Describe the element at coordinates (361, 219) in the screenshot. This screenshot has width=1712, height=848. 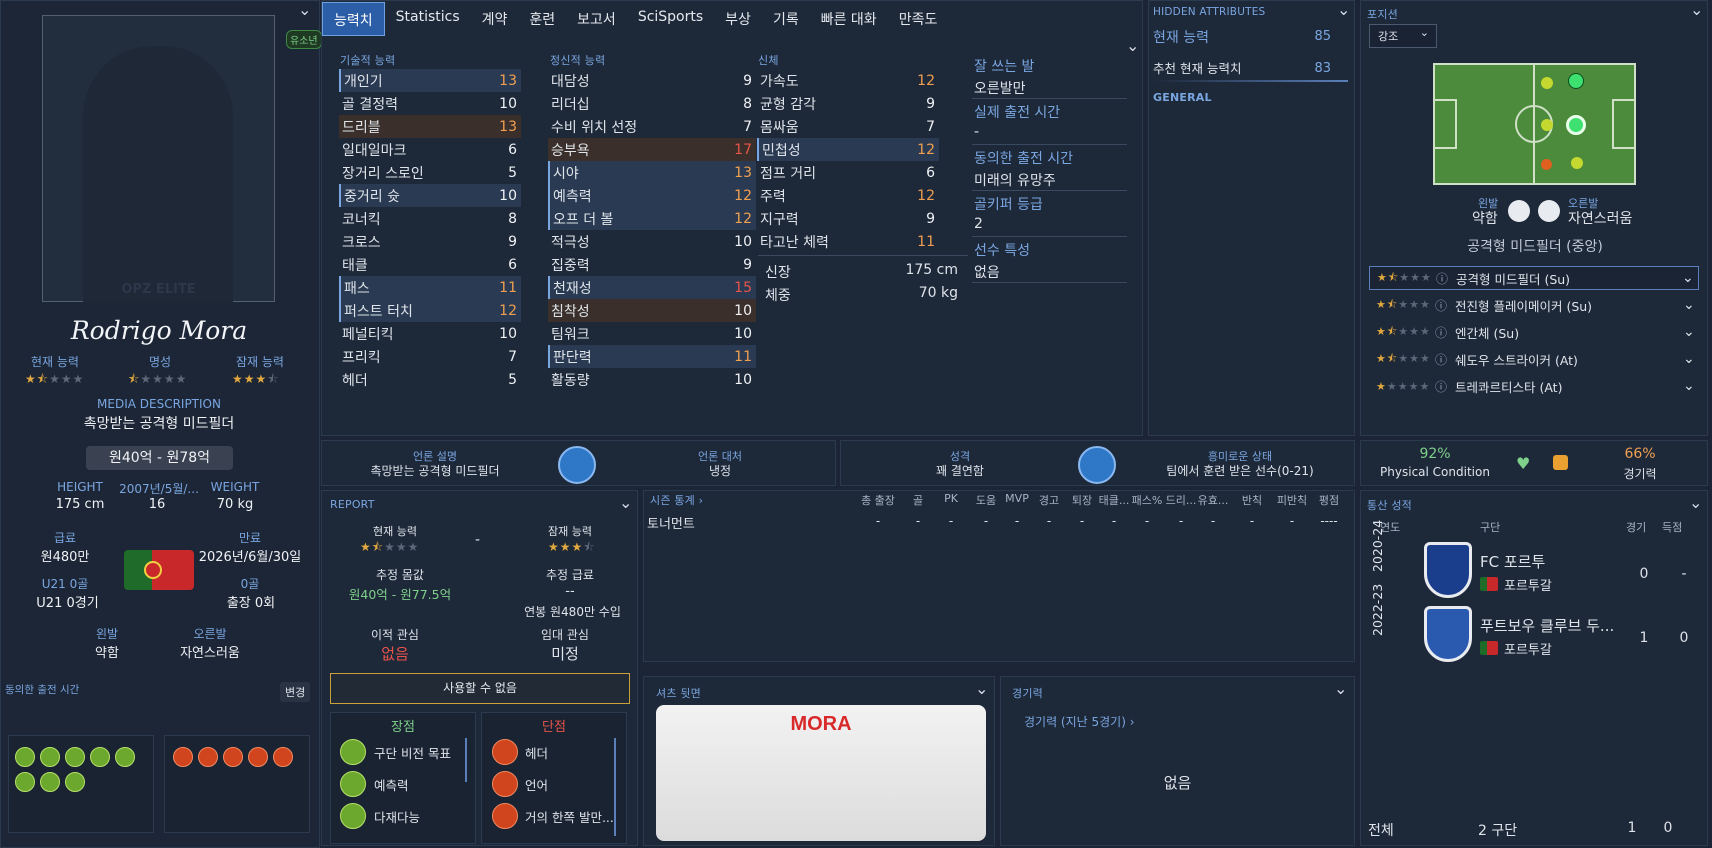
I see `attribute-name: 코너킥` at that location.